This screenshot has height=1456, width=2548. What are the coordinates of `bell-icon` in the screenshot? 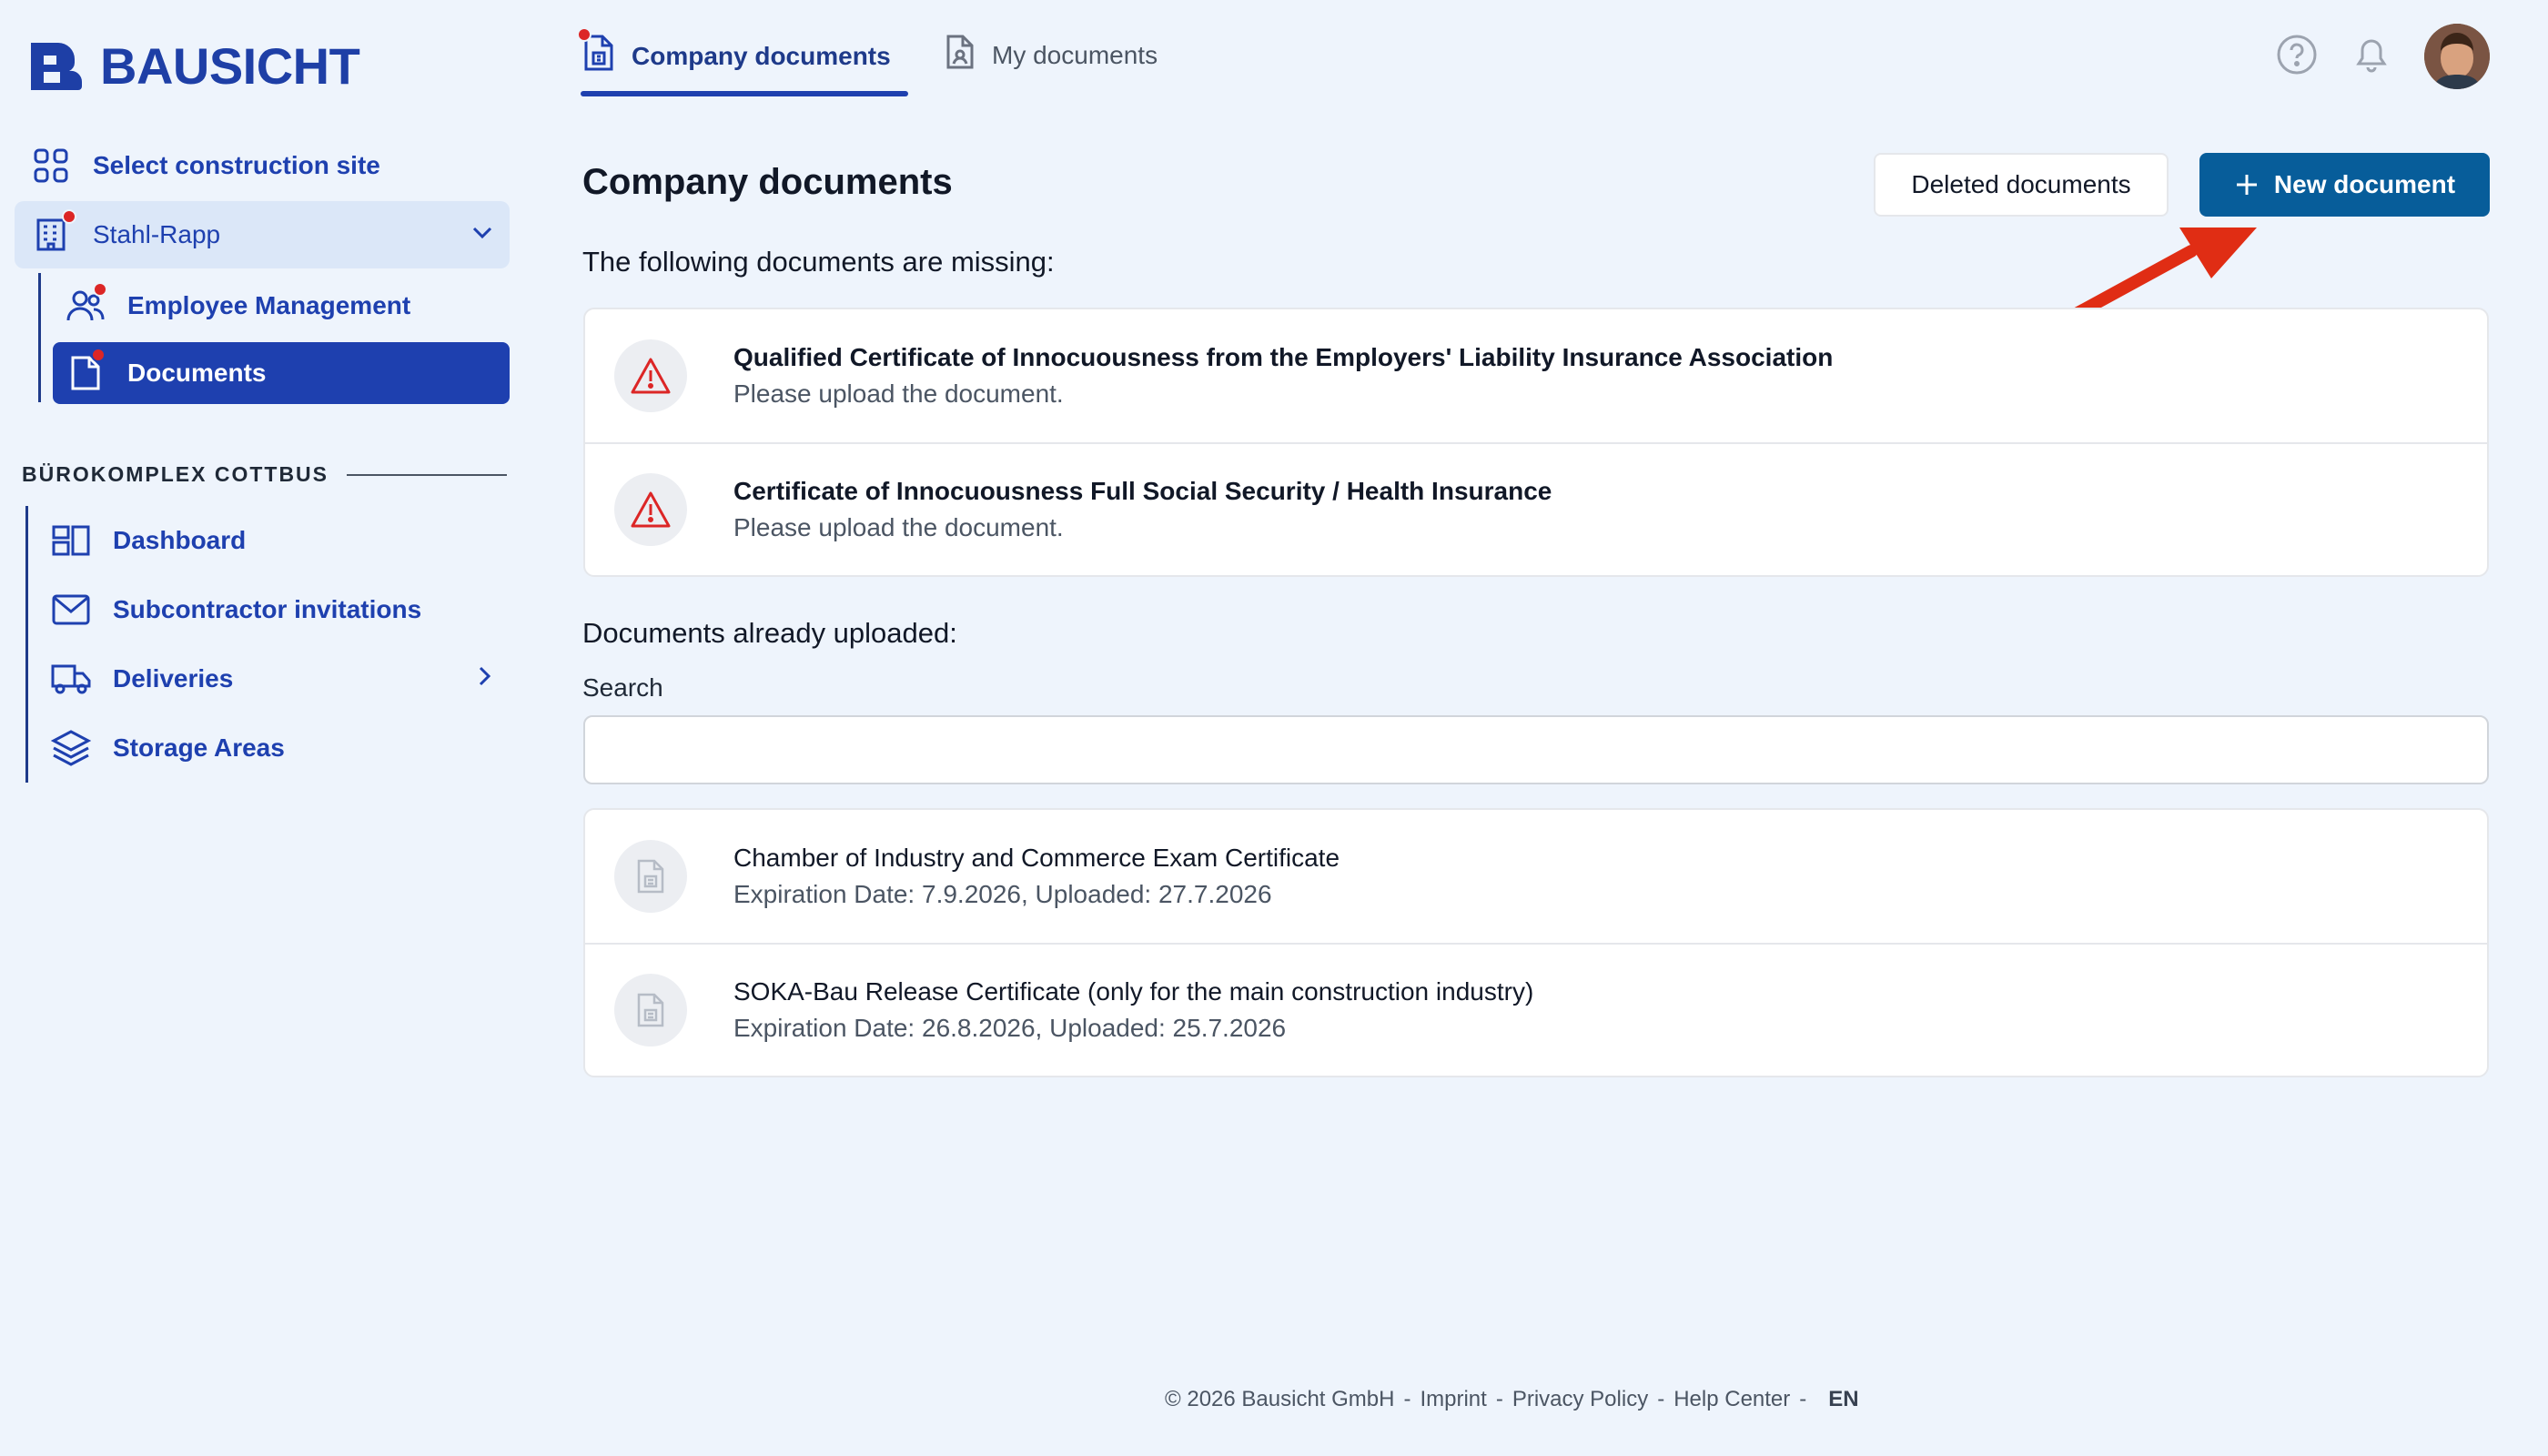 It's located at (2371, 57).